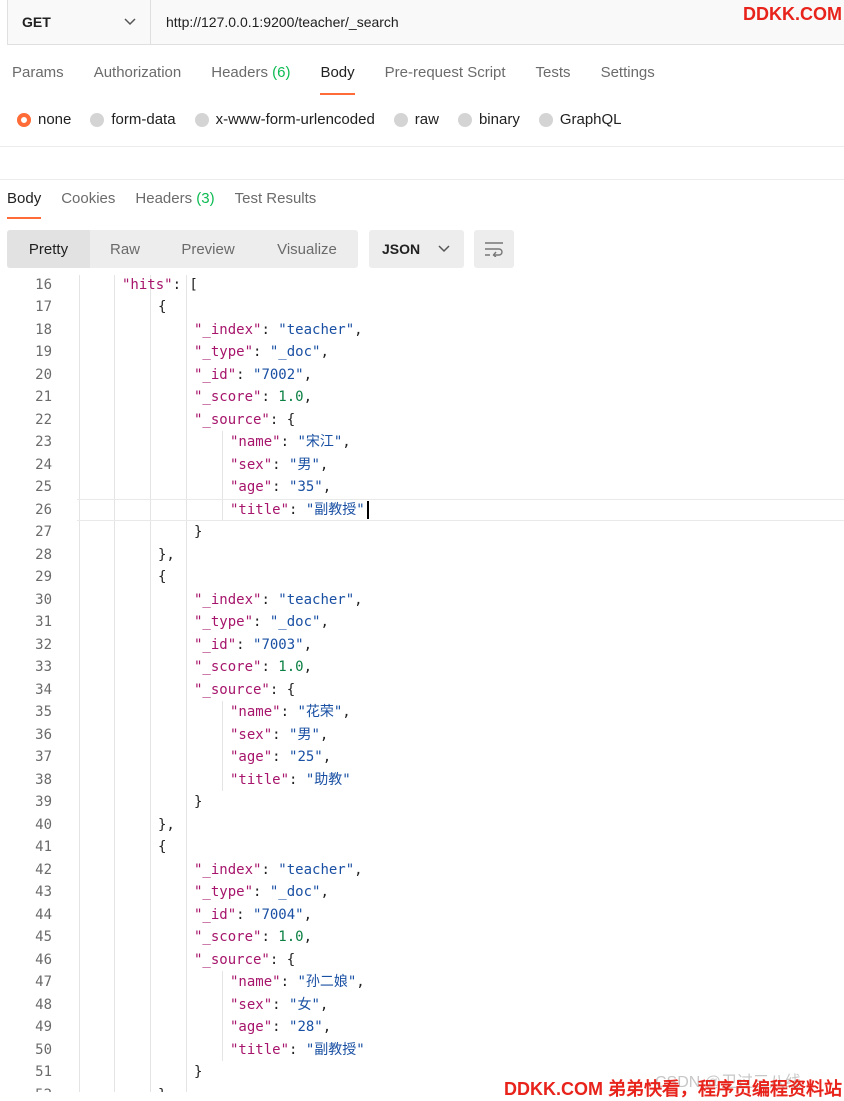  I want to click on line-number: 25, so click(43, 487).